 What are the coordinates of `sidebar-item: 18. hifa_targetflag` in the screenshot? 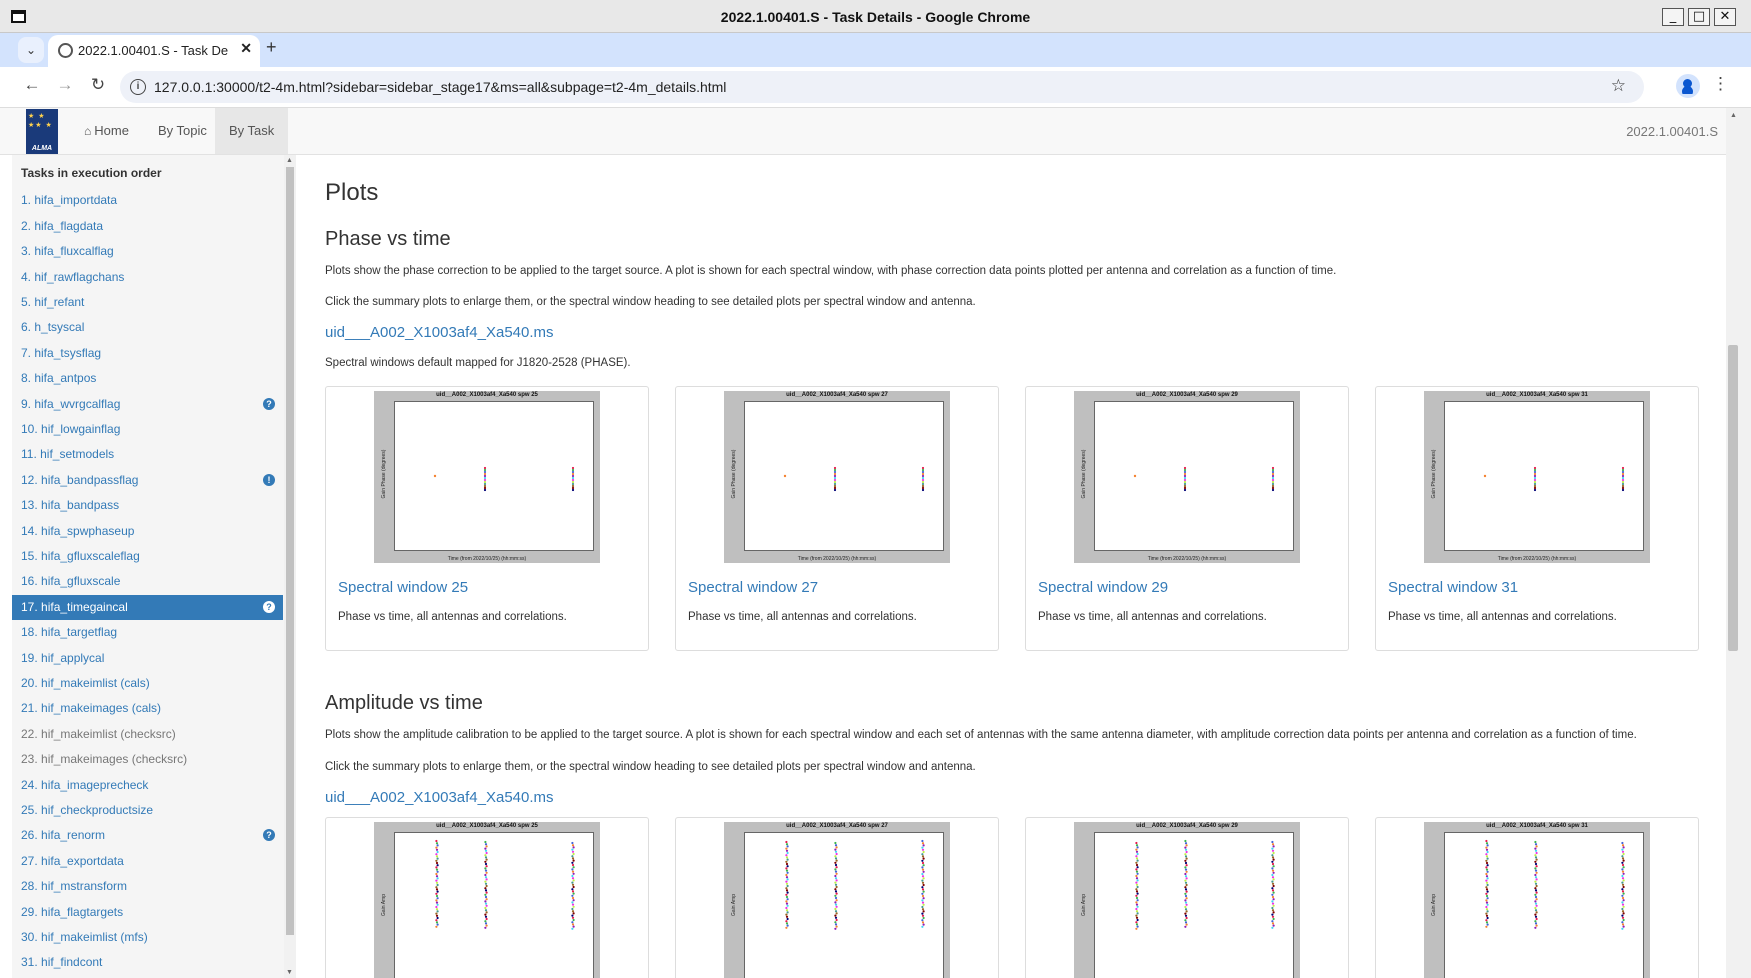 It's located at (147, 632).